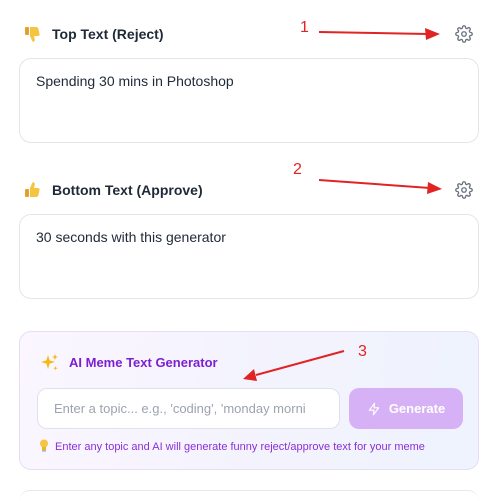 The image size is (501, 501). What do you see at coordinates (143, 362) in the screenshot?
I see `ai-generator-title: AI Meme Text Generator` at bounding box center [143, 362].